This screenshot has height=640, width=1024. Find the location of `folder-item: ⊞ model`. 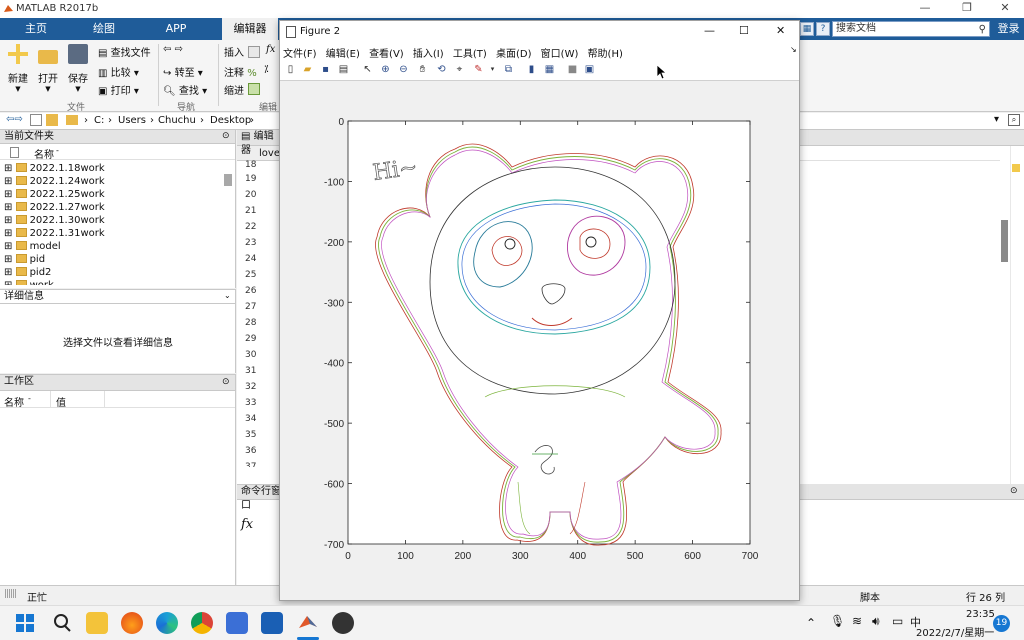

folder-item: ⊞ model is located at coordinates (119, 246).